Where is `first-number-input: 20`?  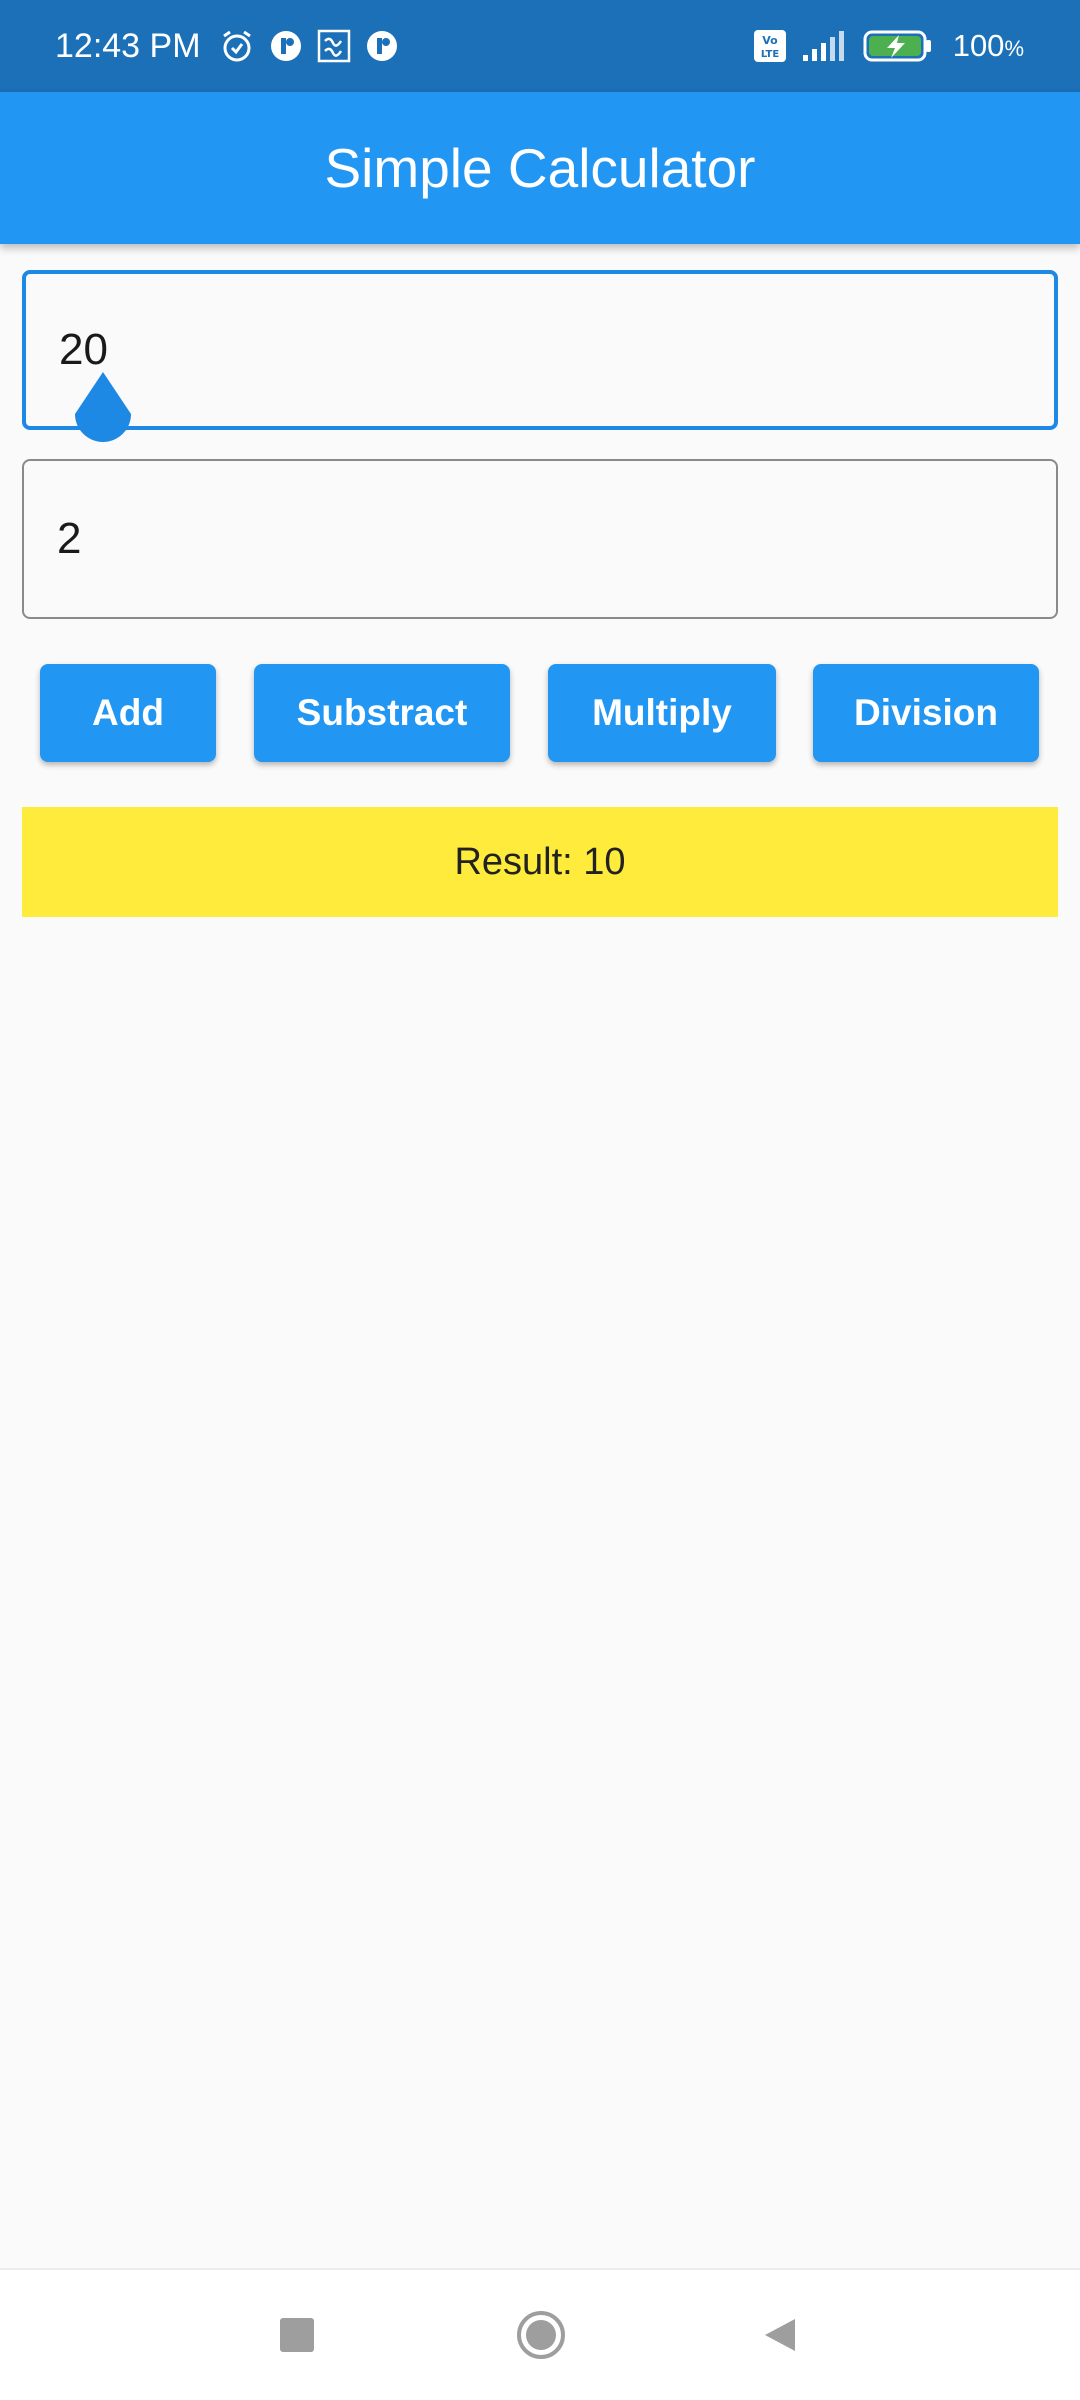
first-number-input: 20 is located at coordinates (540, 350).